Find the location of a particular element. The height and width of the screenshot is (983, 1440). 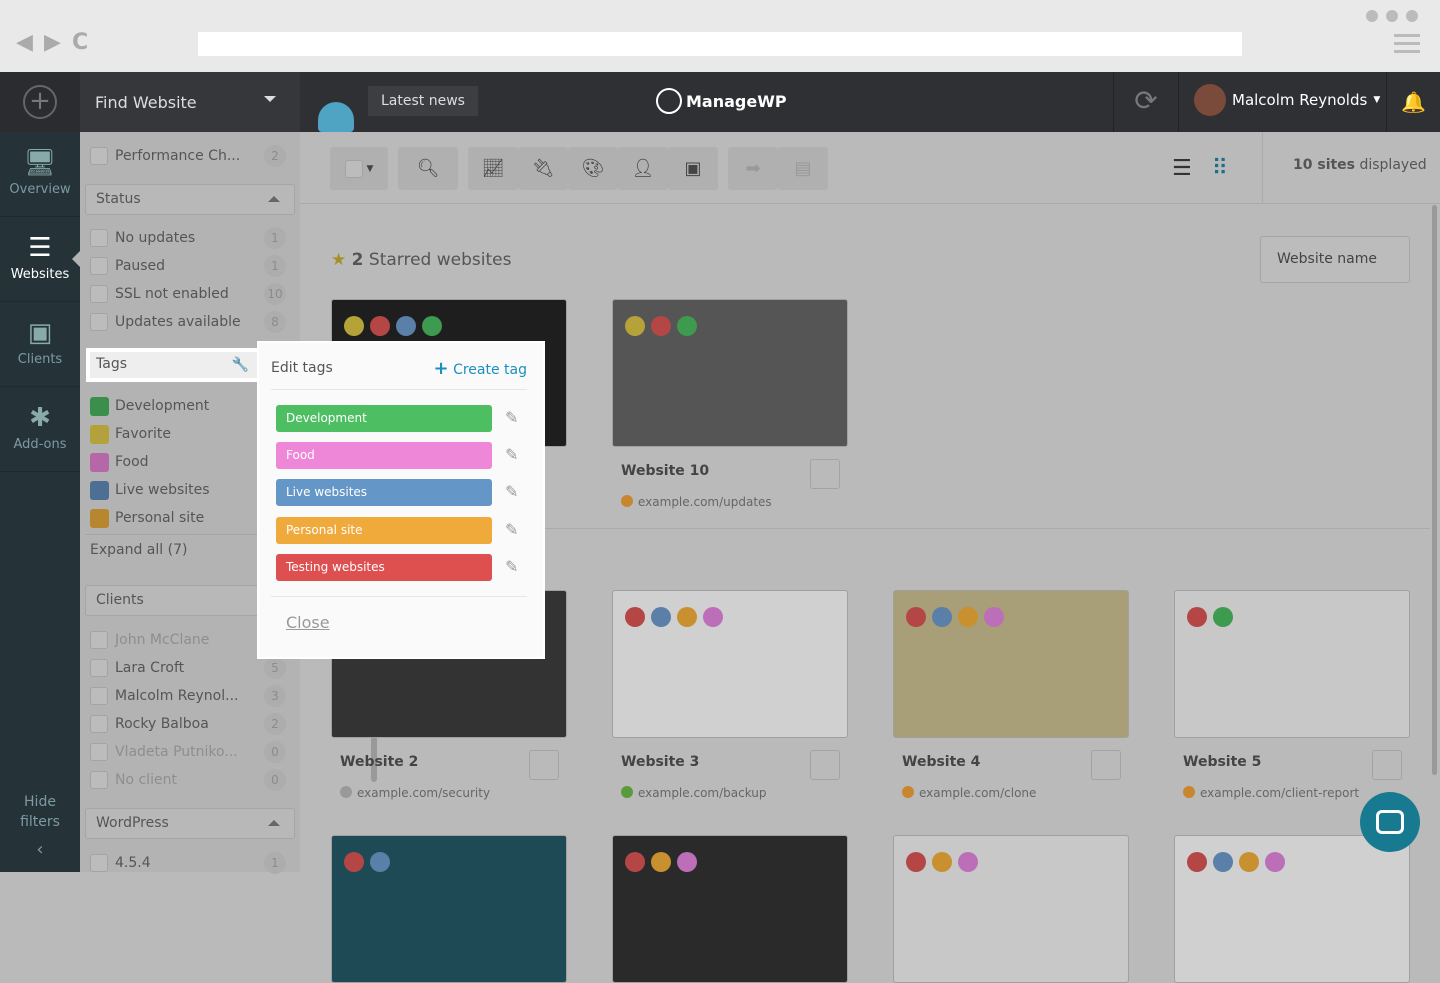

code-snippet-button: ▣ is located at coordinates (693, 168).